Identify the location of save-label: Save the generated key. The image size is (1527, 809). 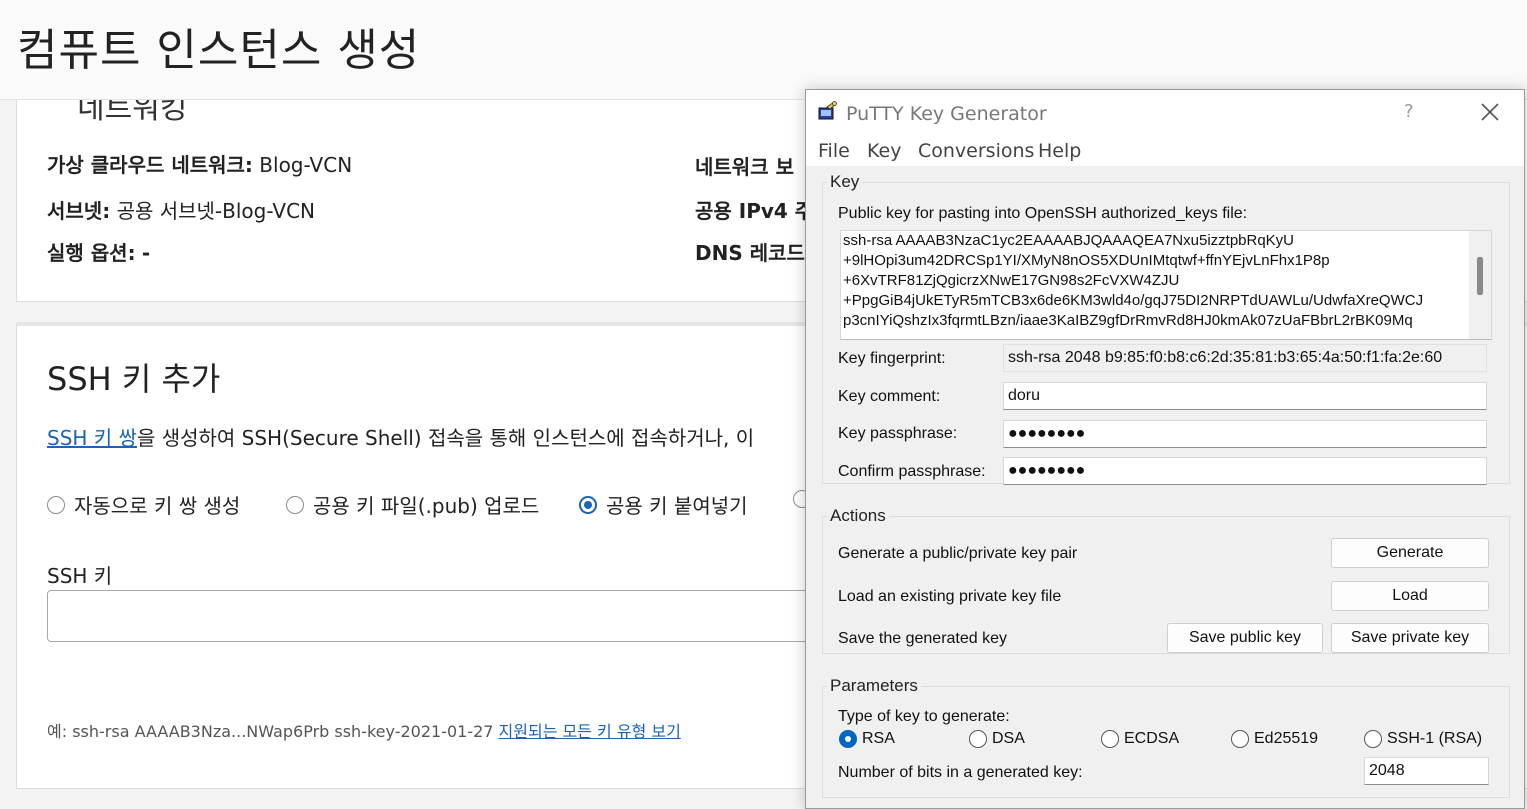
(923, 638).